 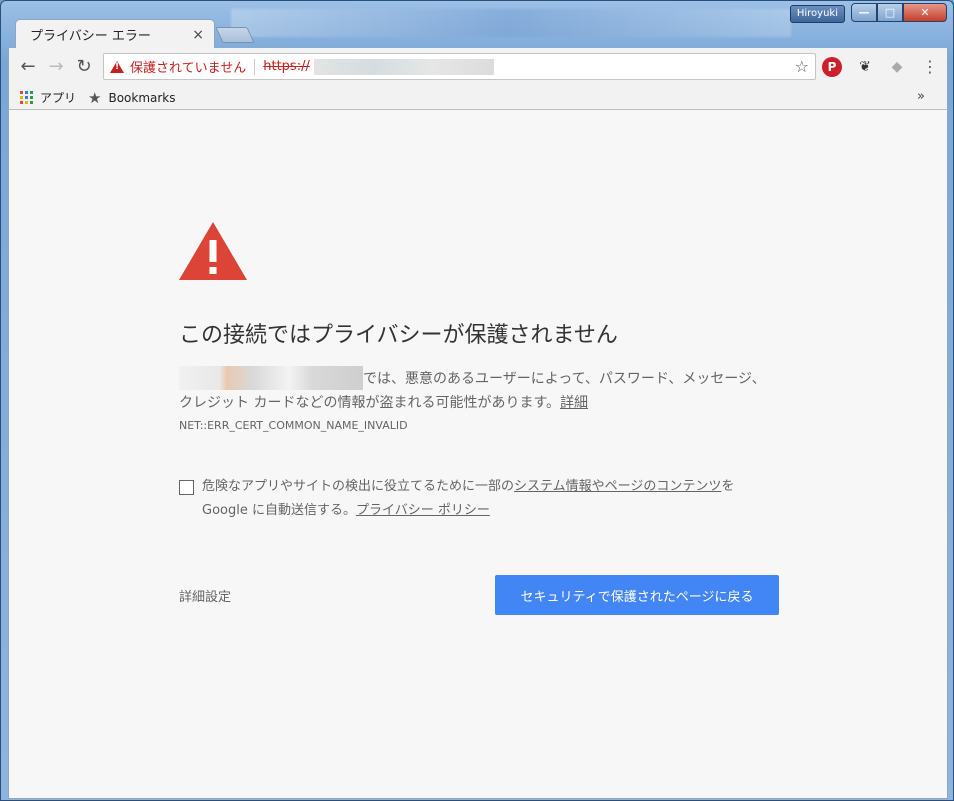 I want to click on browser-toolbar: ← → ↻ 保護されていません https:// ☆ P ❦ ◆ ⋮, so click(x=478, y=67).